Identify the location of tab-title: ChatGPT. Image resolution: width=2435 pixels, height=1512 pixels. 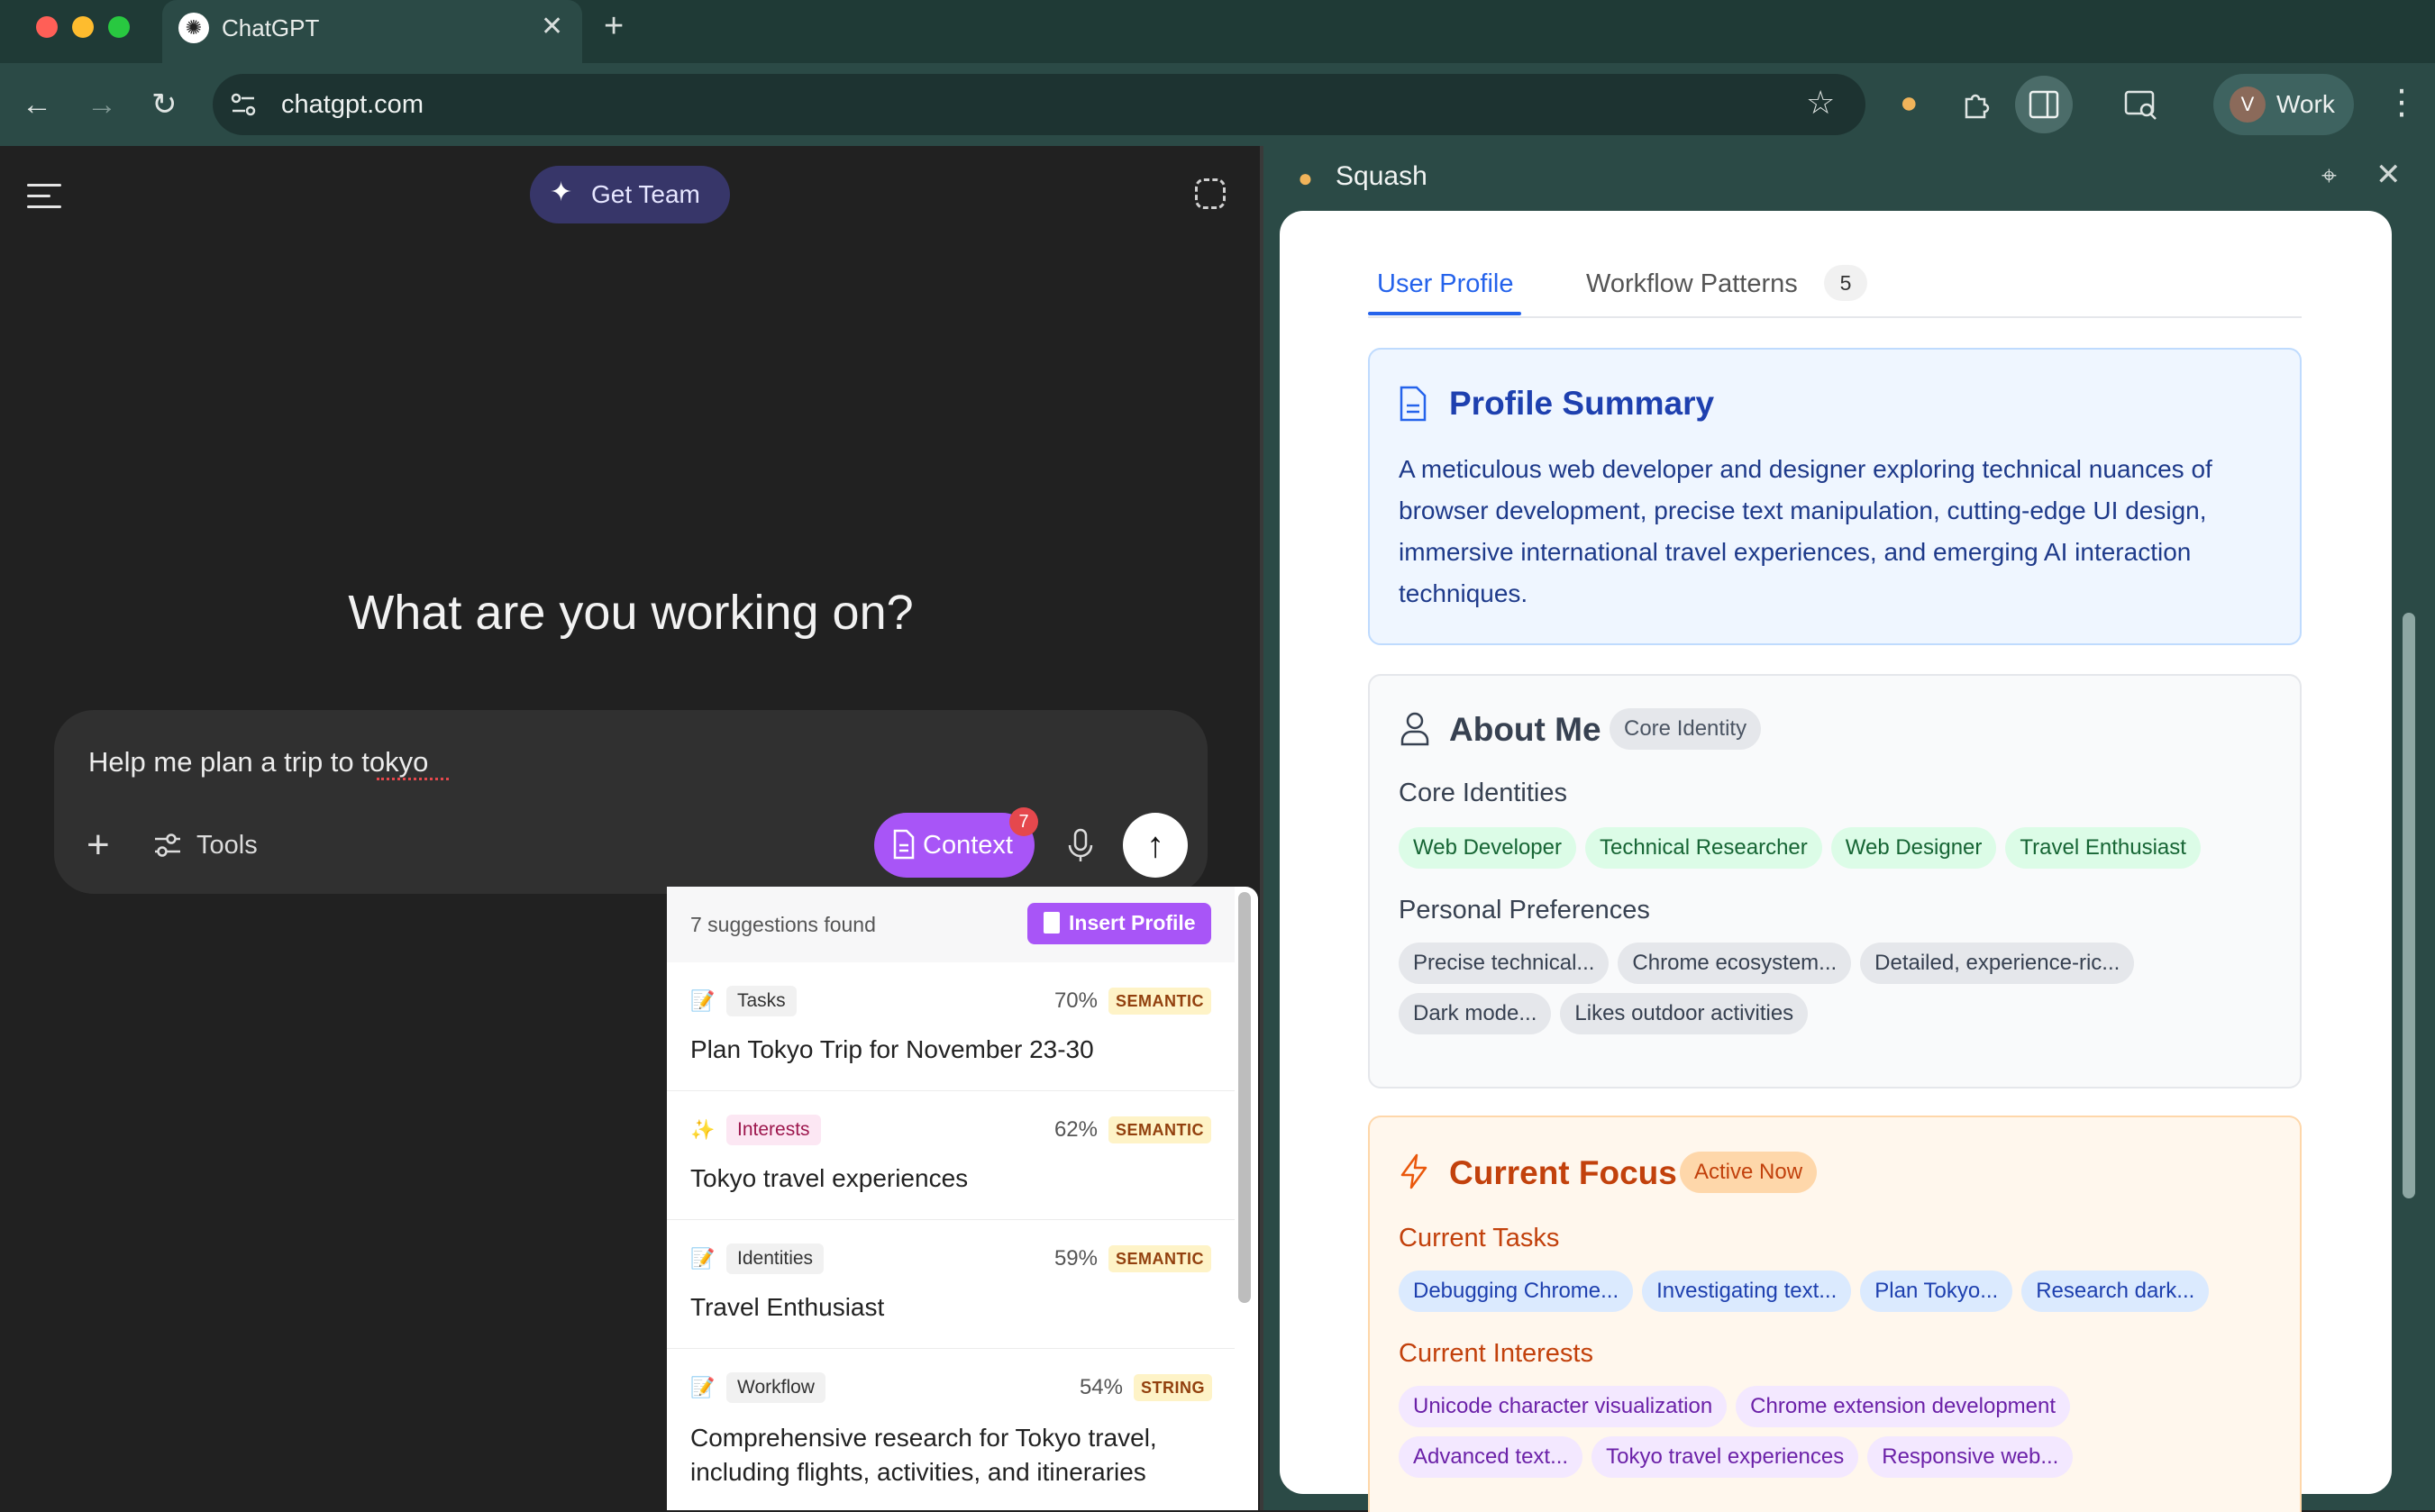
(271, 27).